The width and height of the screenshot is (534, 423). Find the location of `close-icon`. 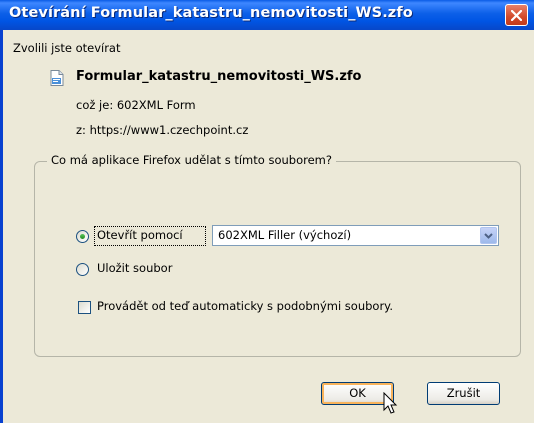

close-icon is located at coordinates (516, 15).